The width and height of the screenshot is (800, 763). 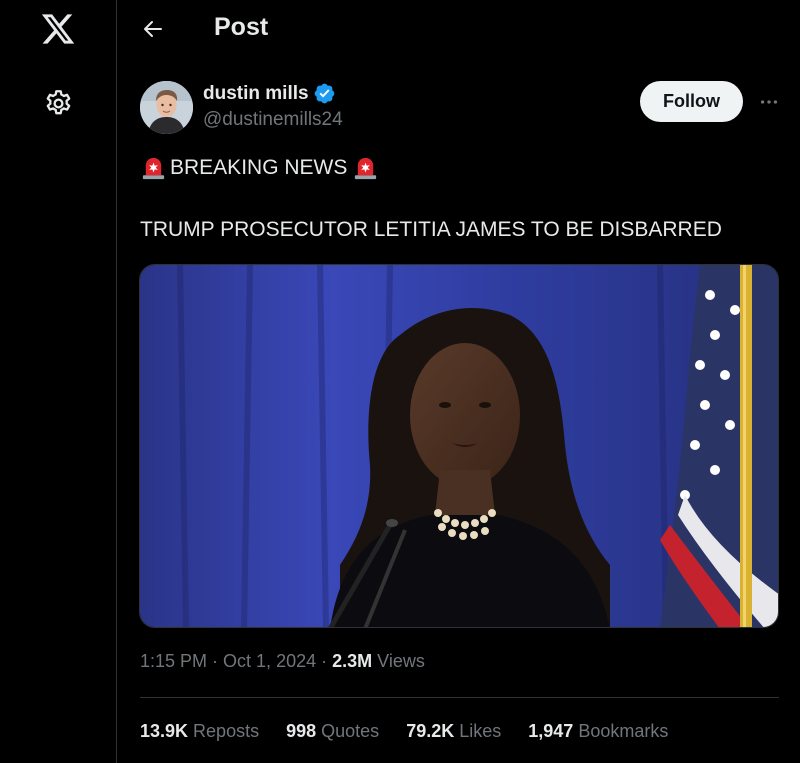 I want to click on divider, so click(x=459, y=697).